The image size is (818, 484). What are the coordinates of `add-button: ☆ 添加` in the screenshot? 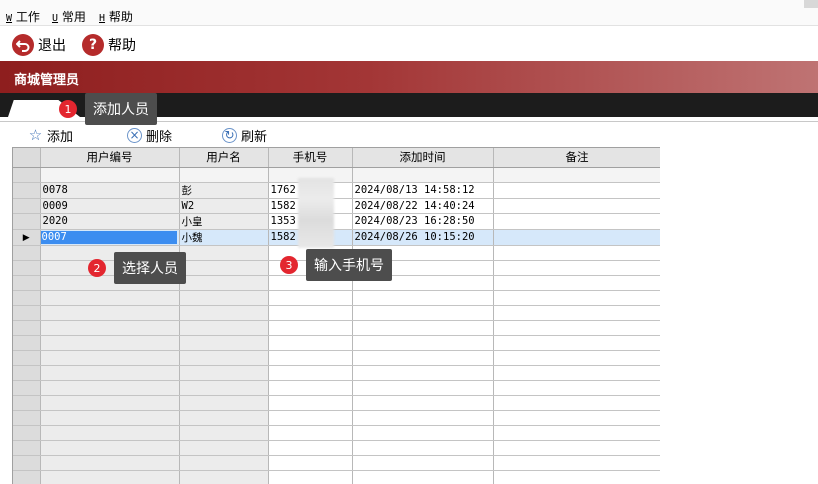 It's located at (50, 135).